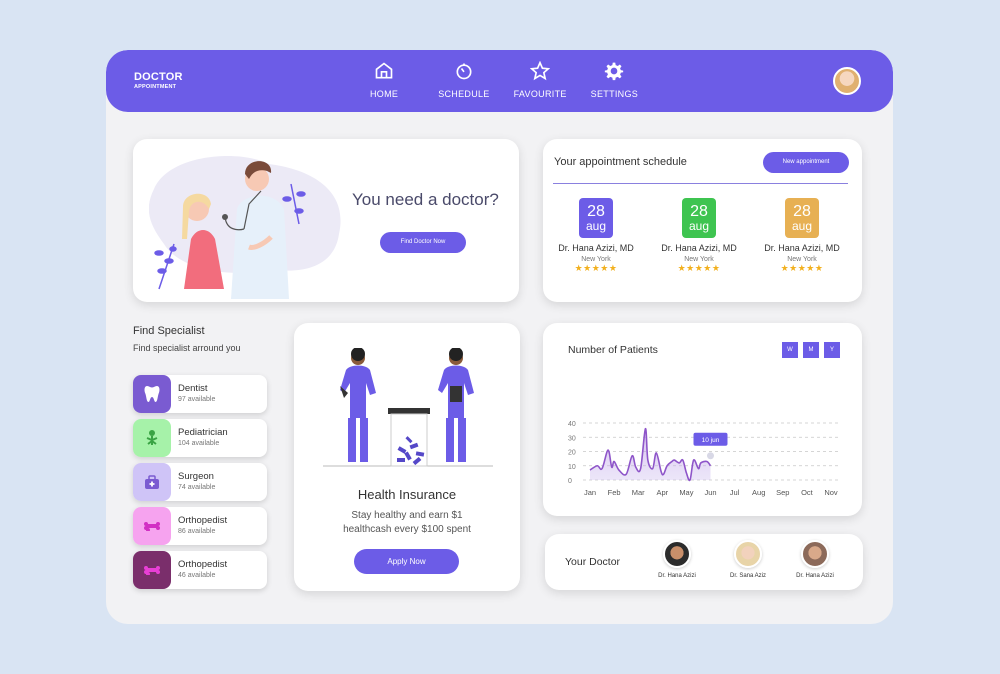  I want to click on star-icon, so click(540, 71).